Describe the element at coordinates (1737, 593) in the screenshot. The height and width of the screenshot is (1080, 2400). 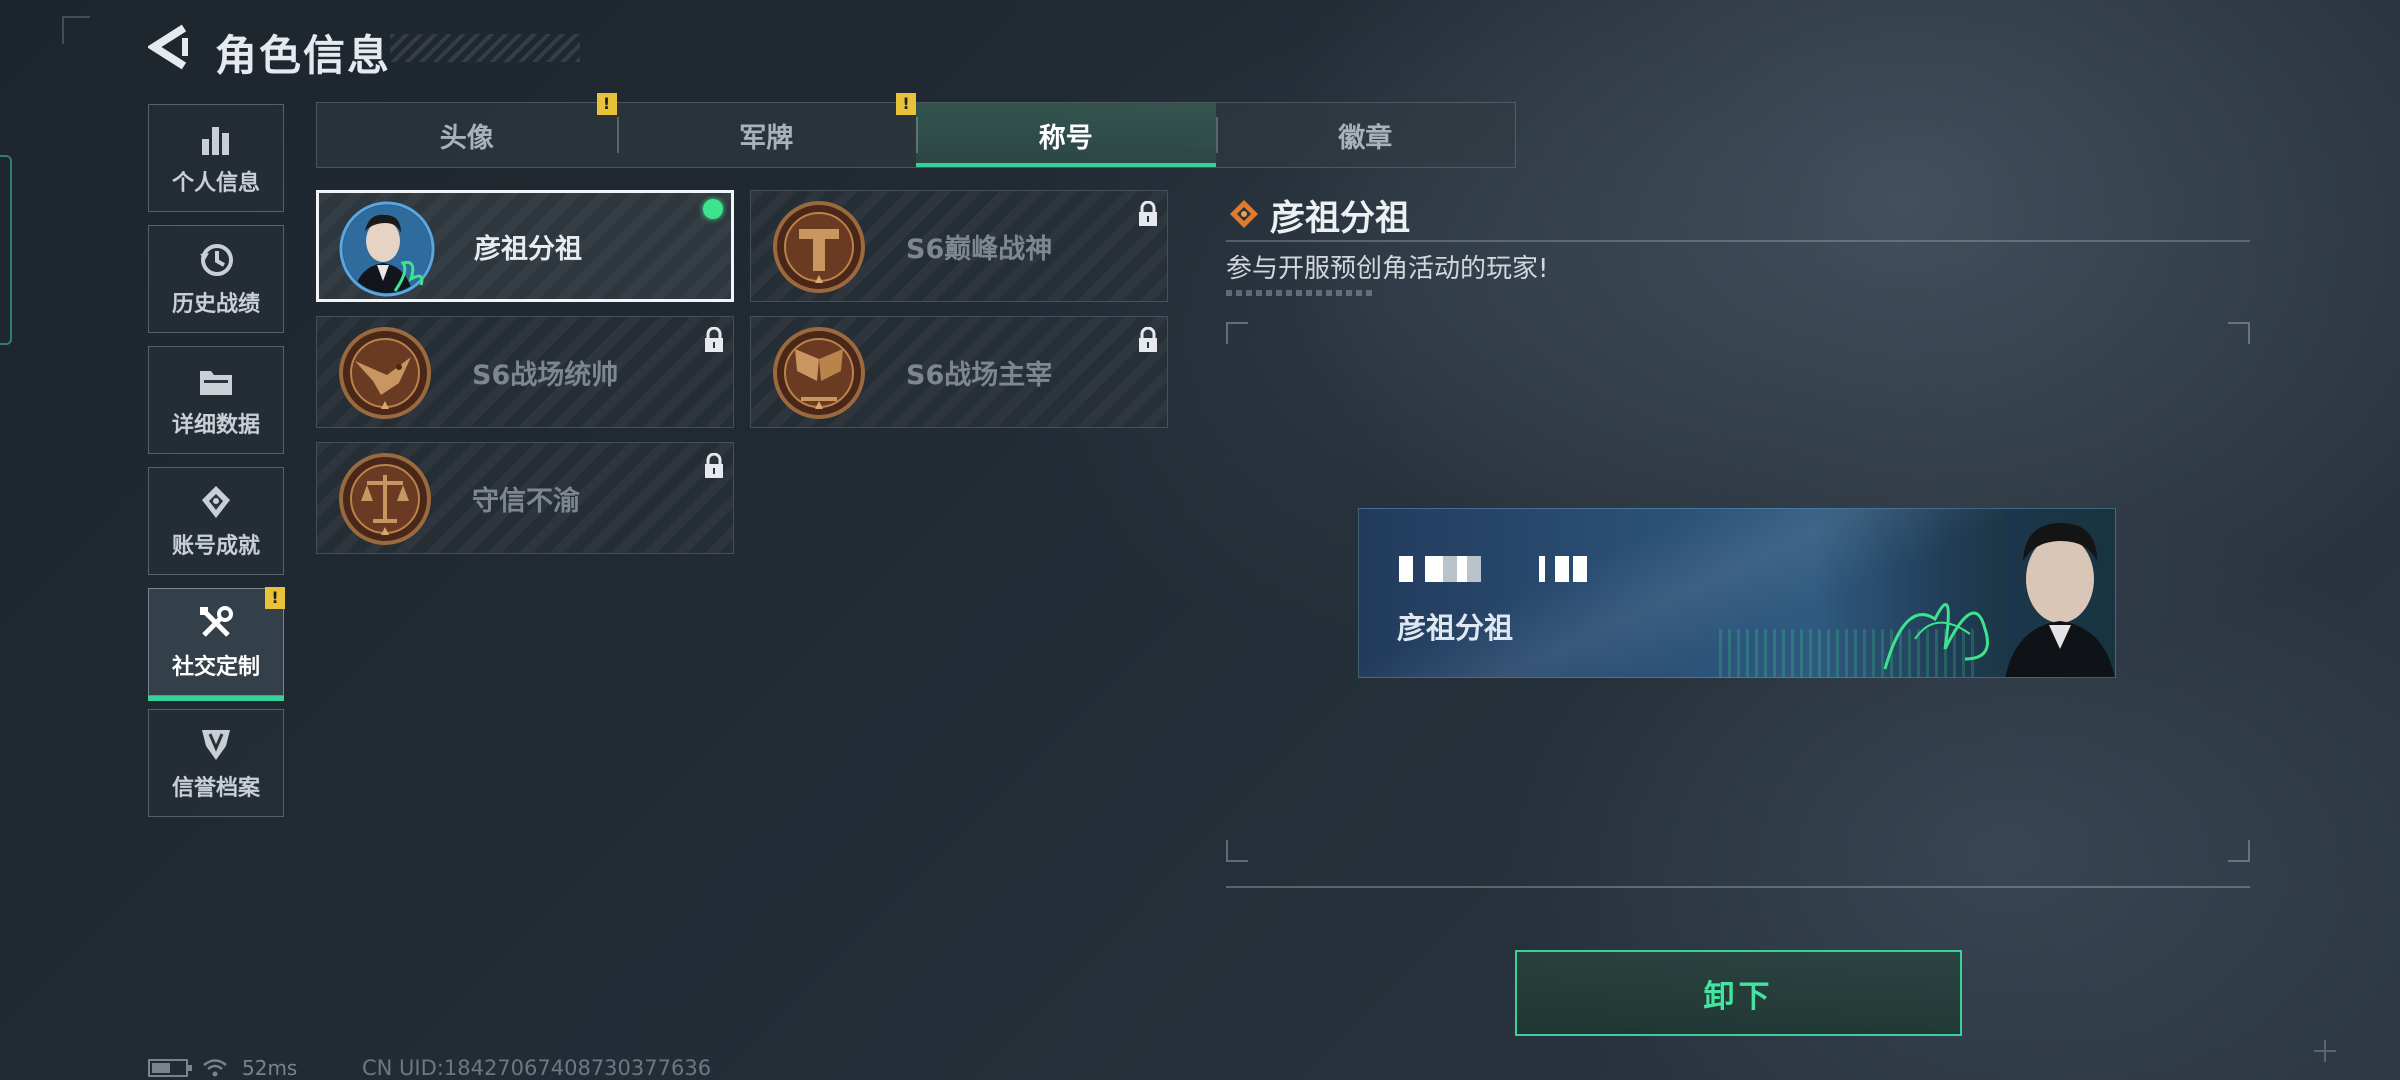
I see `title-banner-preview: 彦祖分祖` at that location.